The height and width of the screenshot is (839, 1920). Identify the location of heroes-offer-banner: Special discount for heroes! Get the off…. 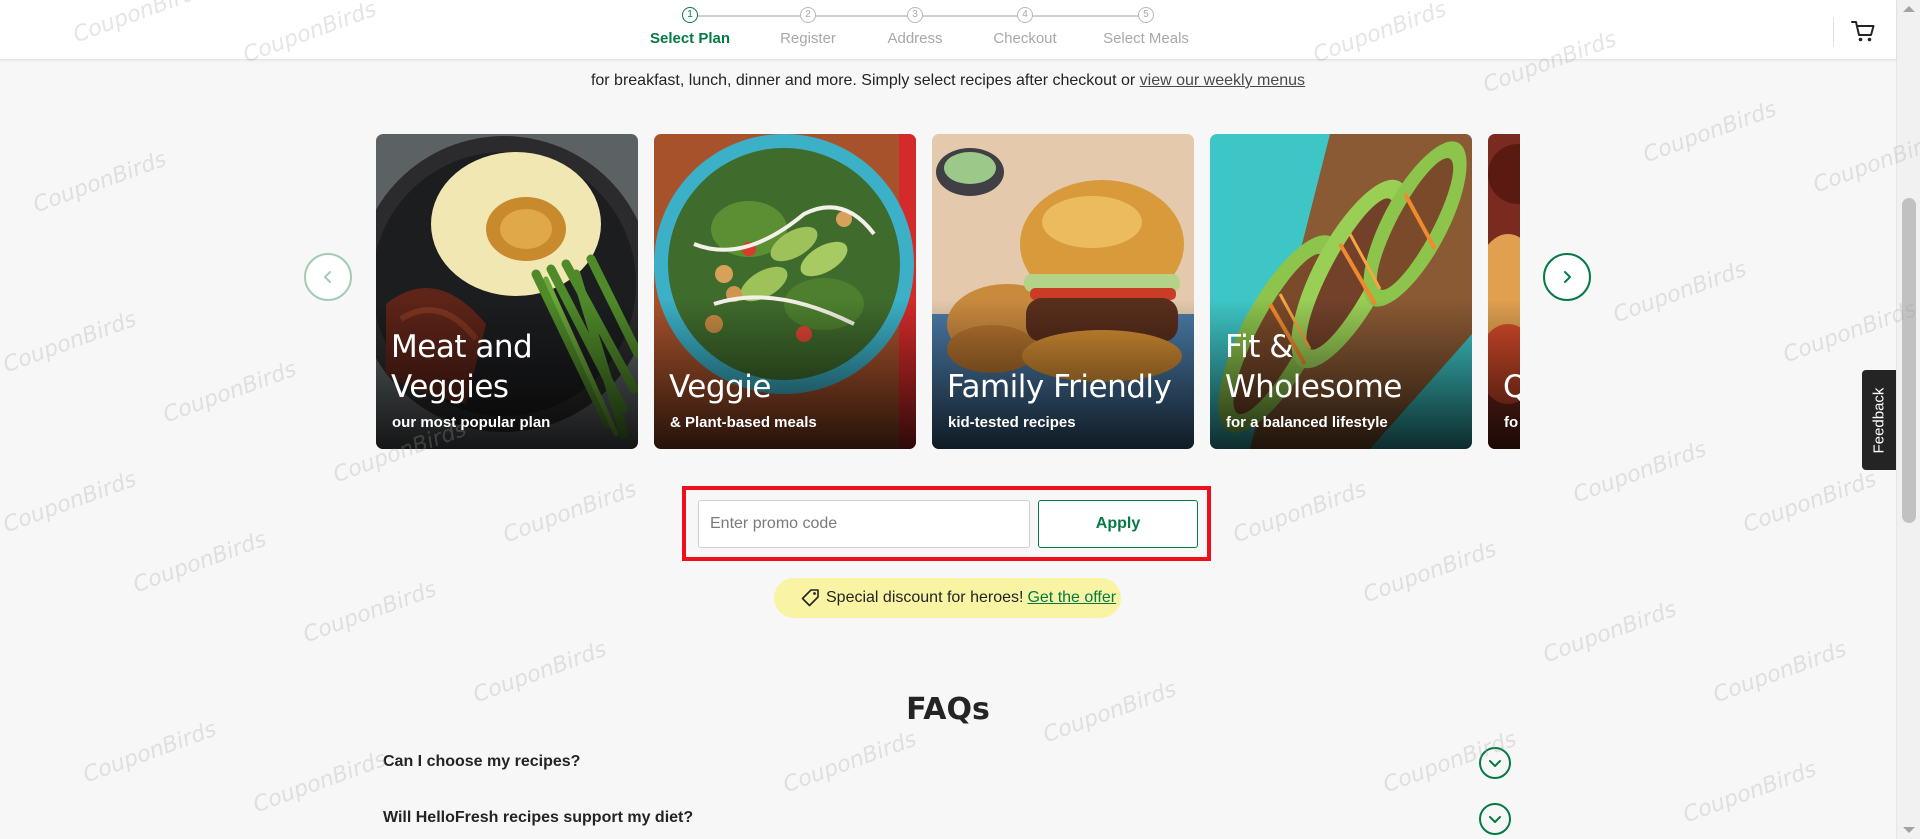
(947, 598).